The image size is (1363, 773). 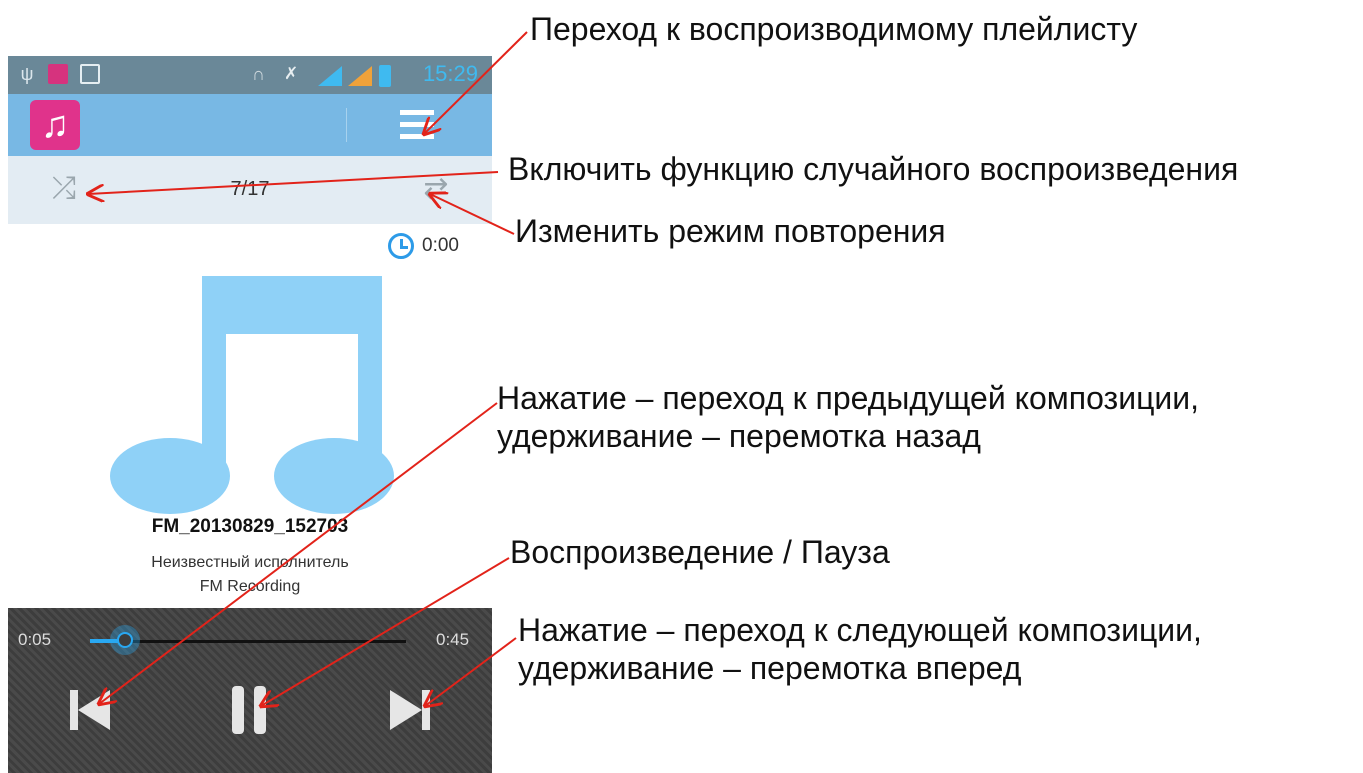 What do you see at coordinates (27, 74) in the screenshot?
I see `usb-icon: ψ` at bounding box center [27, 74].